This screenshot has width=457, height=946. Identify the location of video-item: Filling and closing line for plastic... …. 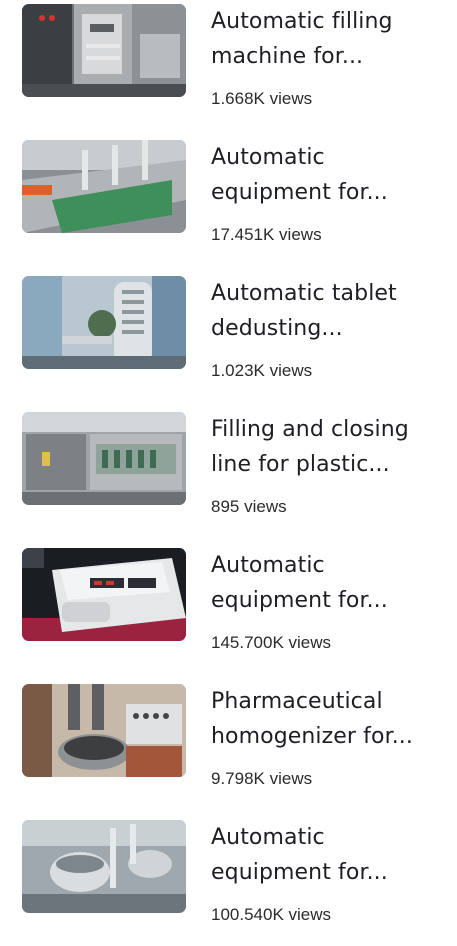
(228, 473).